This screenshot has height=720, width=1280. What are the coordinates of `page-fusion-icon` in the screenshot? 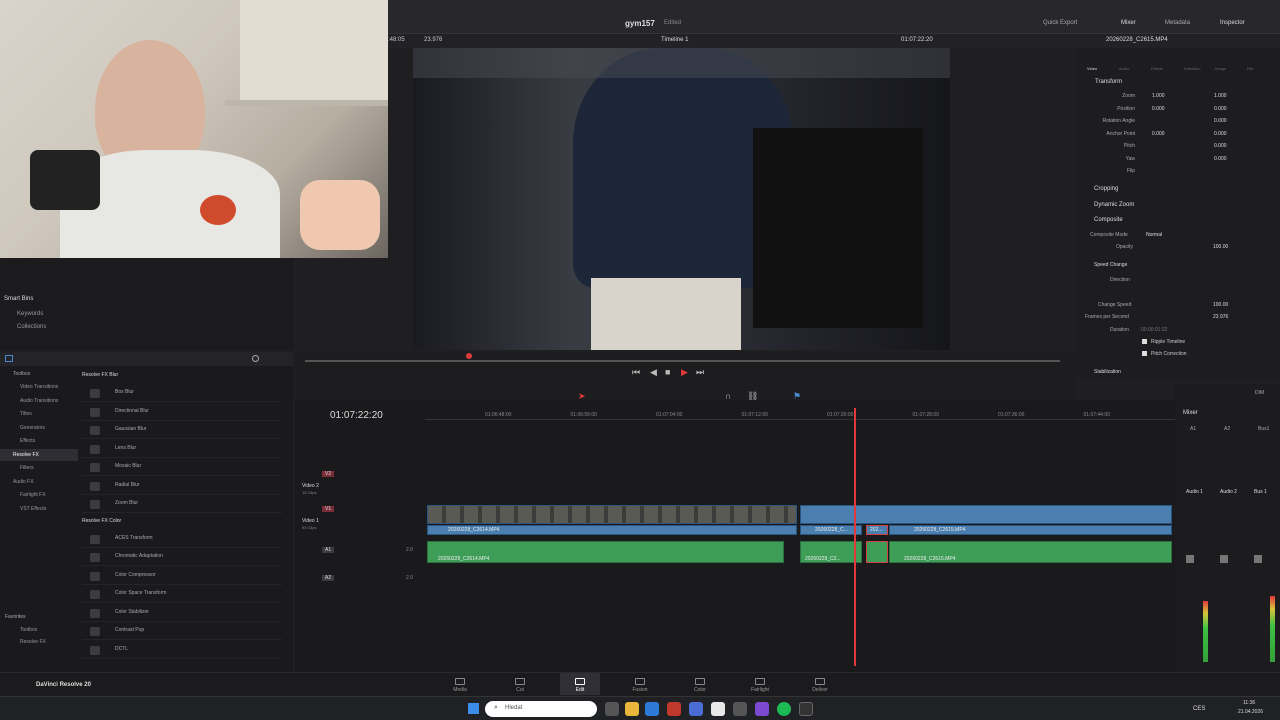 It's located at (640, 681).